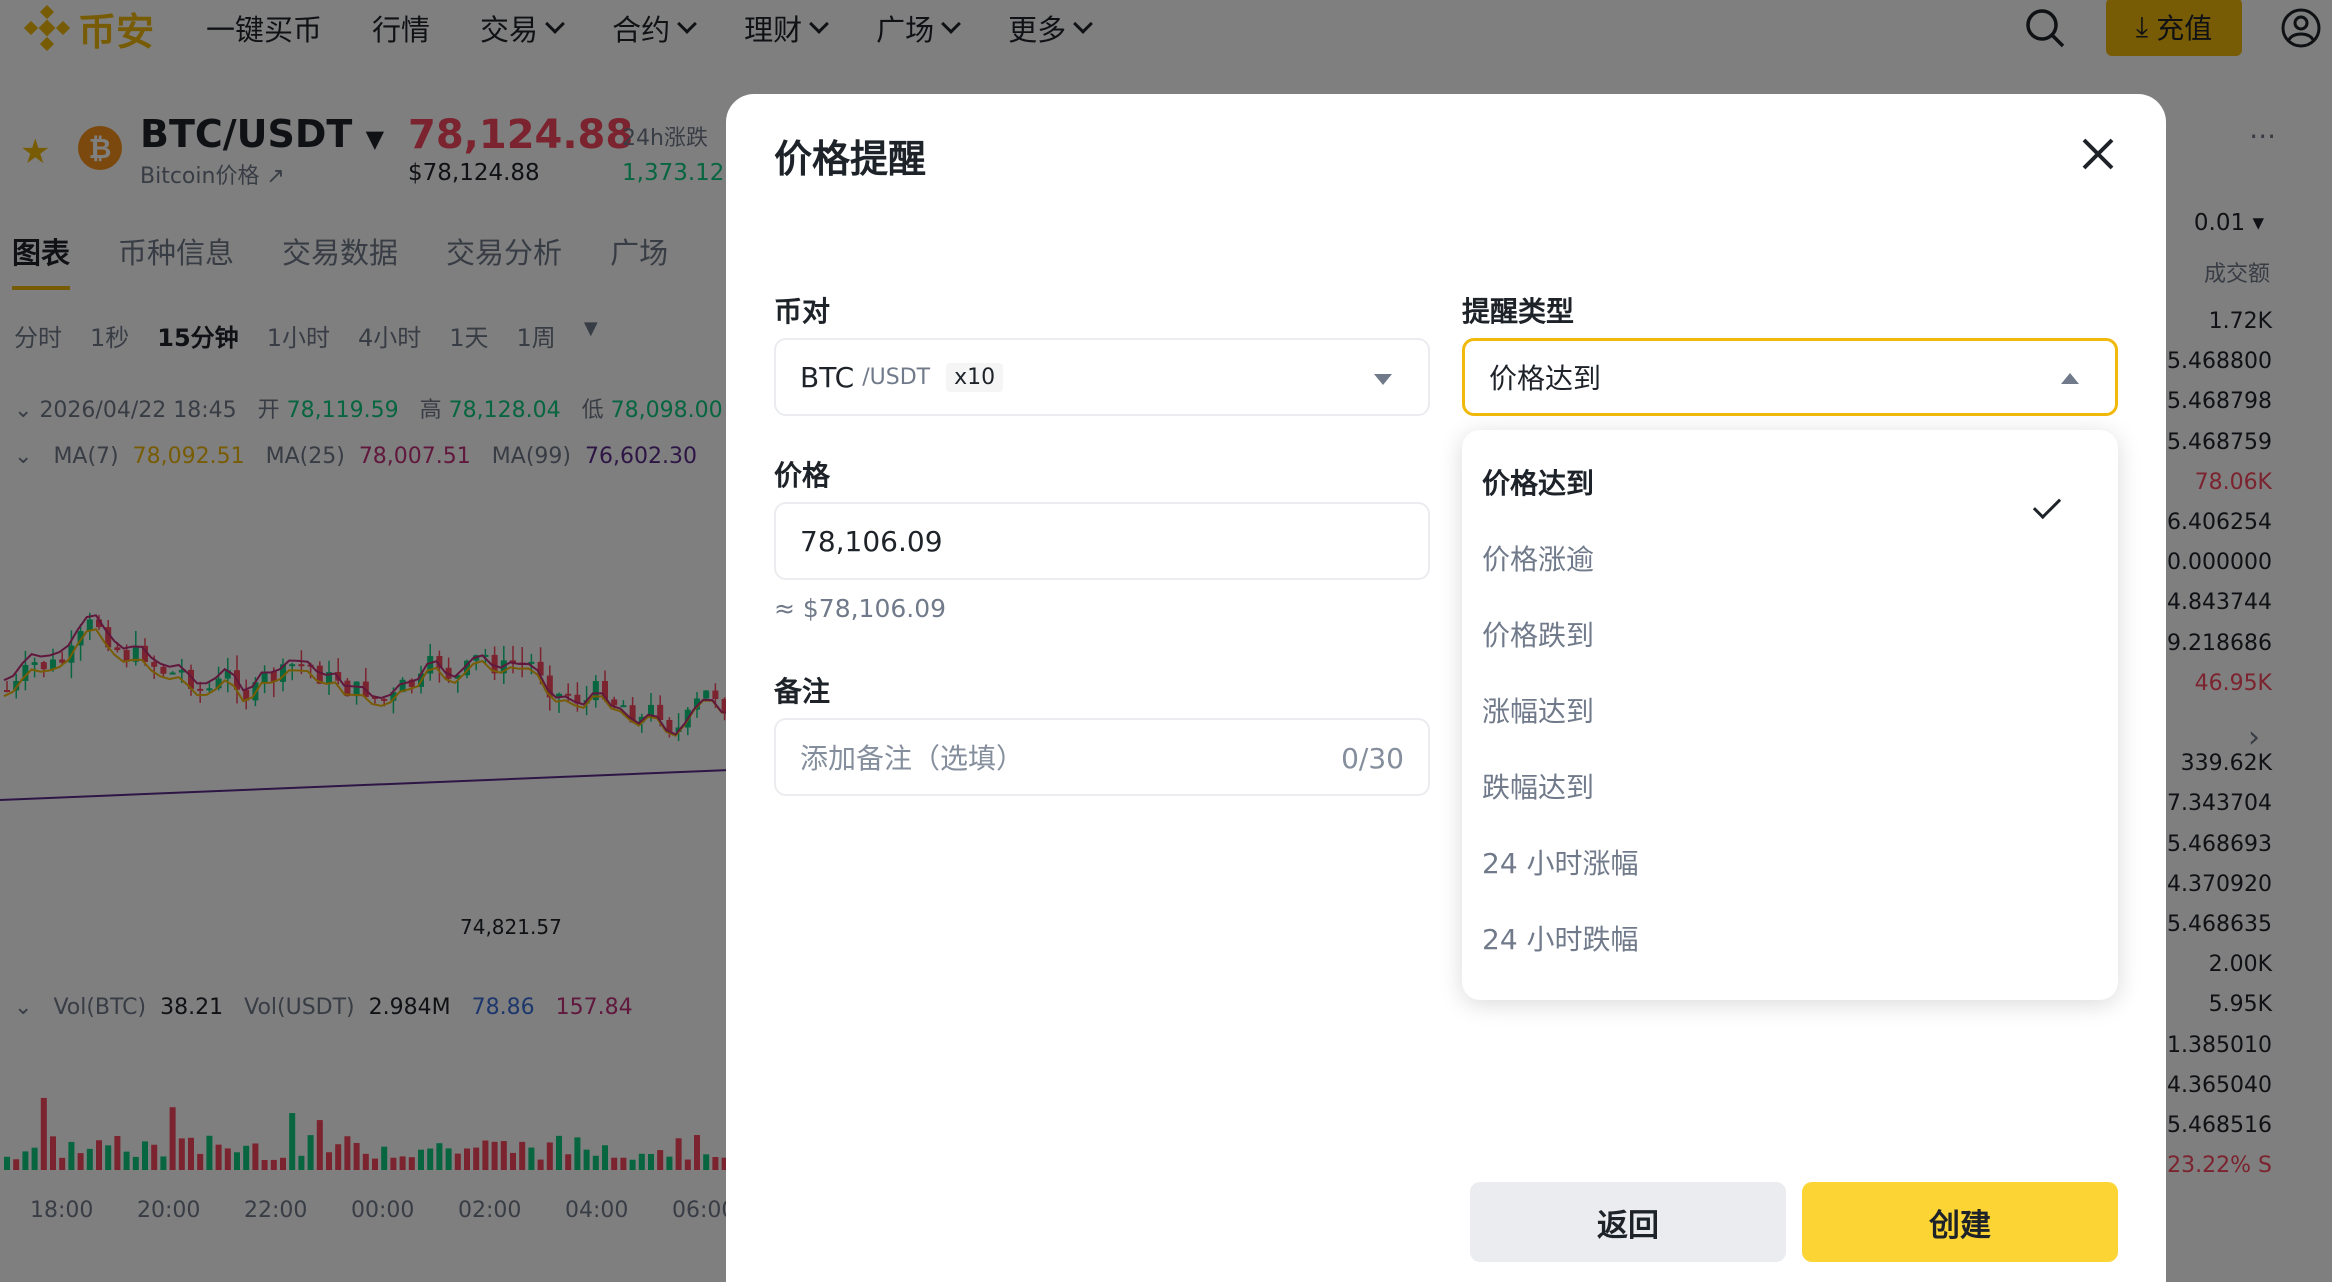  Describe the element at coordinates (802, 475) in the screenshot. I see `price-label: 价格` at that location.